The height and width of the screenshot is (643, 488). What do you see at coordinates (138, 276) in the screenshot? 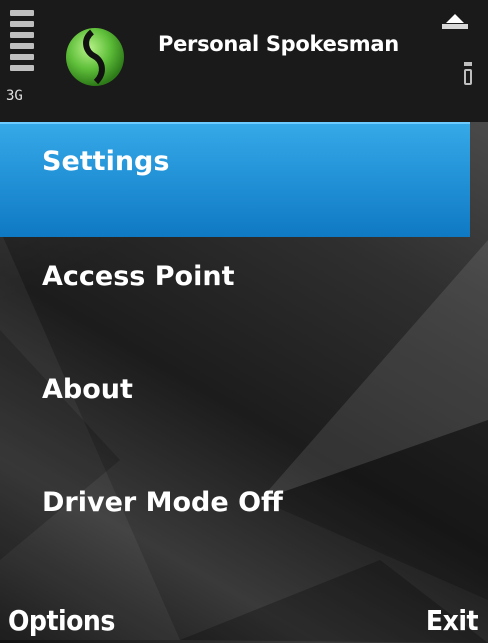
I see `menu-item-label: Access Point` at bounding box center [138, 276].